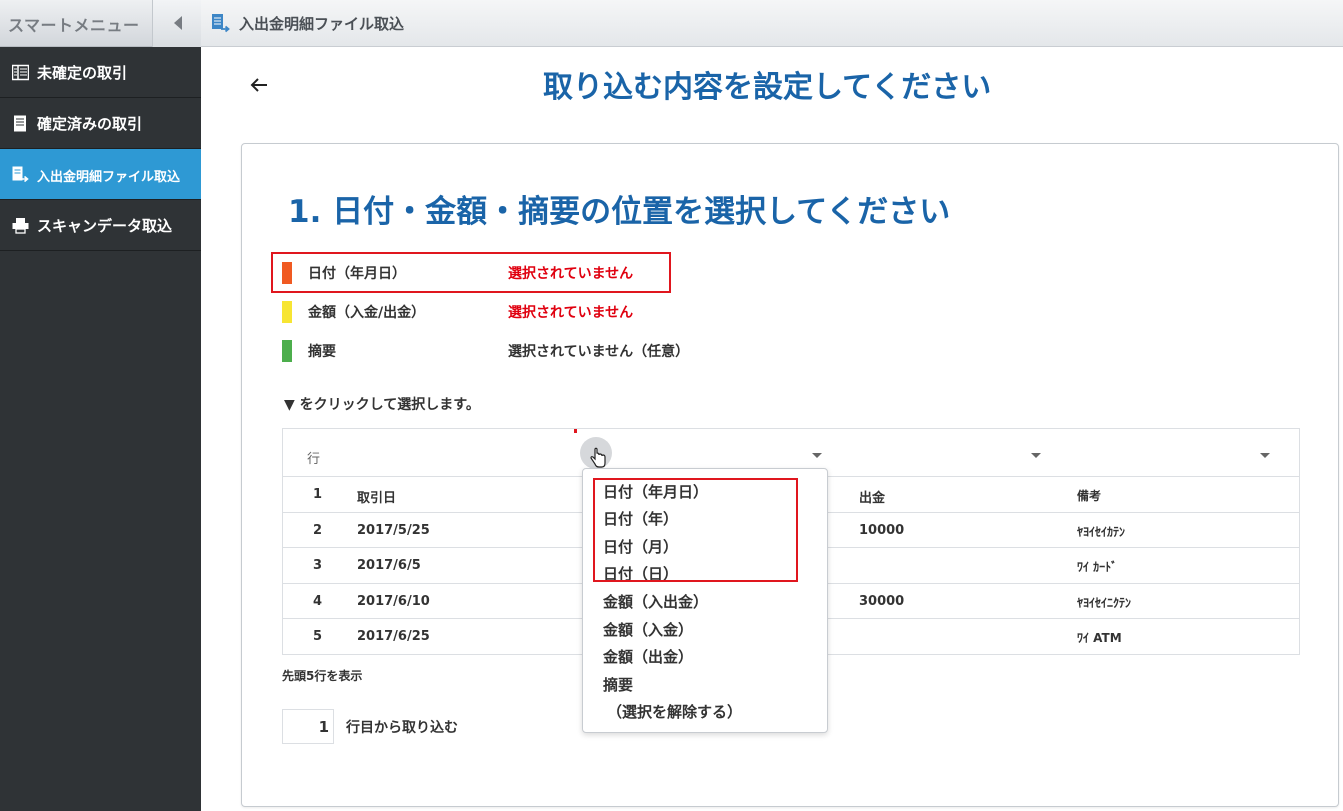 Image resolution: width=1343 pixels, height=811 pixels. What do you see at coordinates (619, 212) in the screenshot?
I see `section-title: 1. 日付・金額・摘要の位置を選択してください` at bounding box center [619, 212].